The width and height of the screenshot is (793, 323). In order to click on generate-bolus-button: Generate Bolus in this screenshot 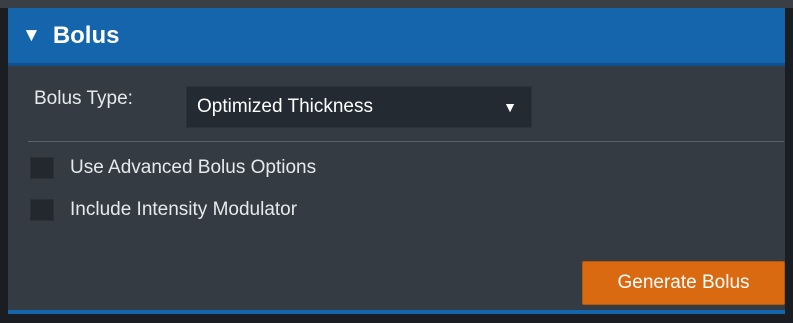, I will do `click(683, 283)`.